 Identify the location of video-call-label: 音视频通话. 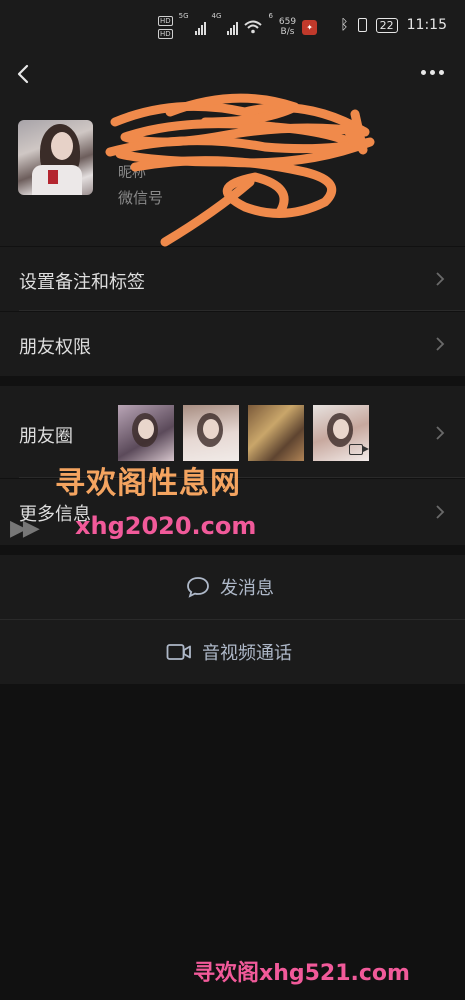
(247, 653).